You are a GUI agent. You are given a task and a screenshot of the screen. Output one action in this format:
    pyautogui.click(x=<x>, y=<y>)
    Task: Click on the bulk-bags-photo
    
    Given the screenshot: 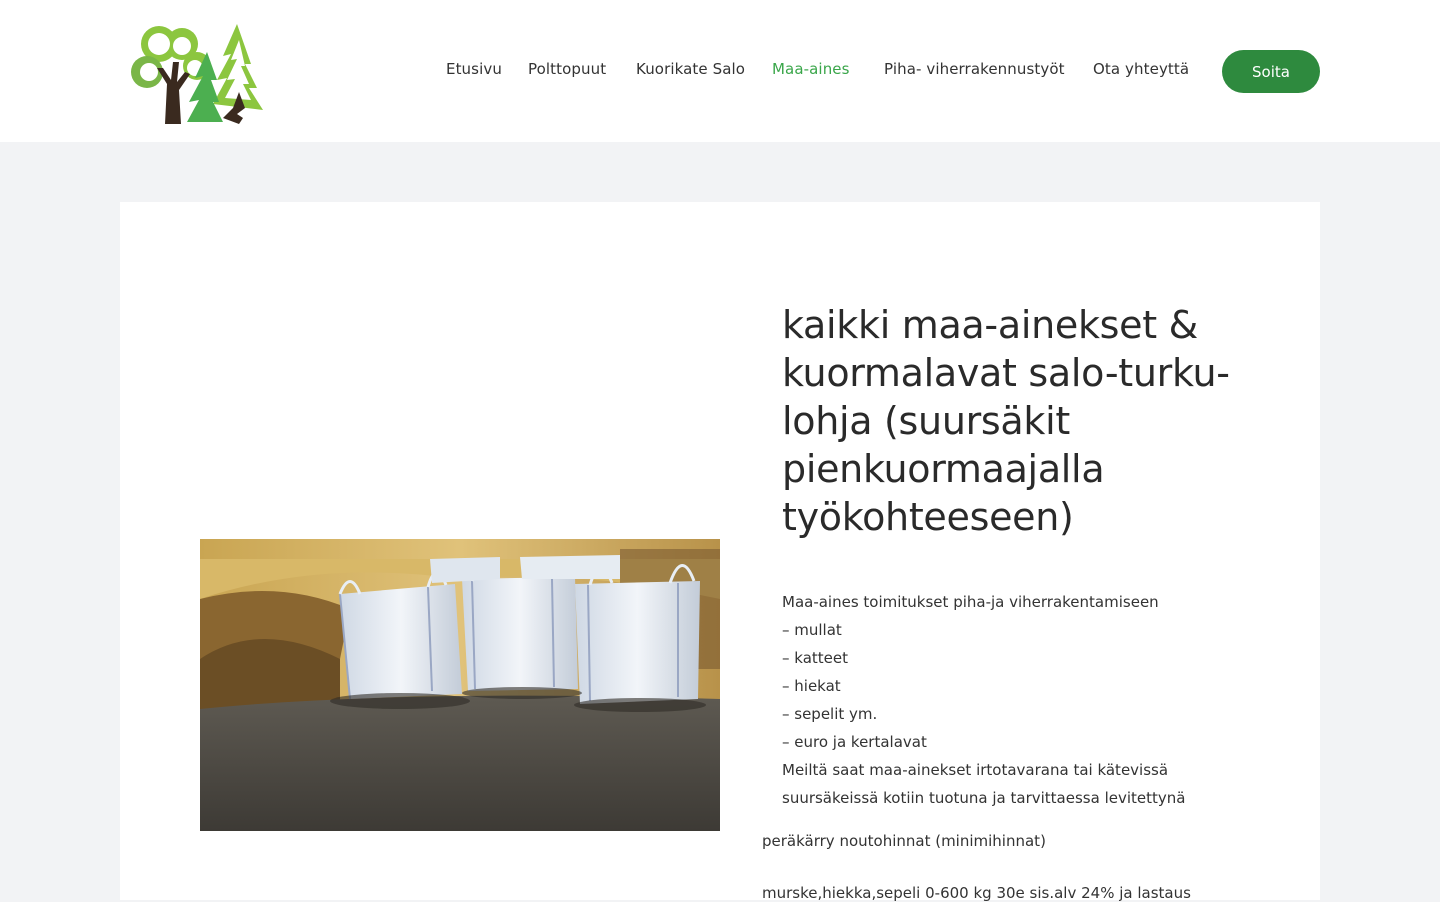 What is the action you would take?
    pyautogui.click(x=460, y=685)
    